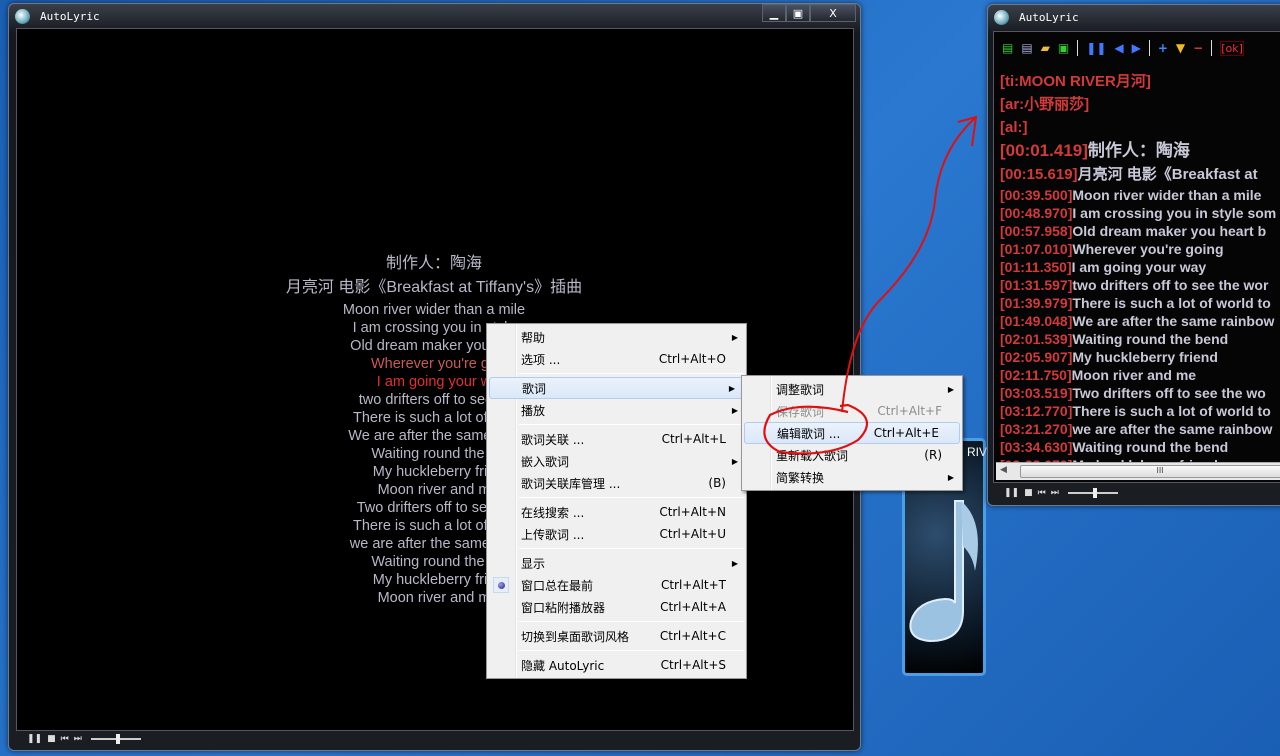  What do you see at coordinates (1138, 321) in the screenshot?
I see `lyric-edit-line: [01:49.048]We are after the same rainbow` at bounding box center [1138, 321].